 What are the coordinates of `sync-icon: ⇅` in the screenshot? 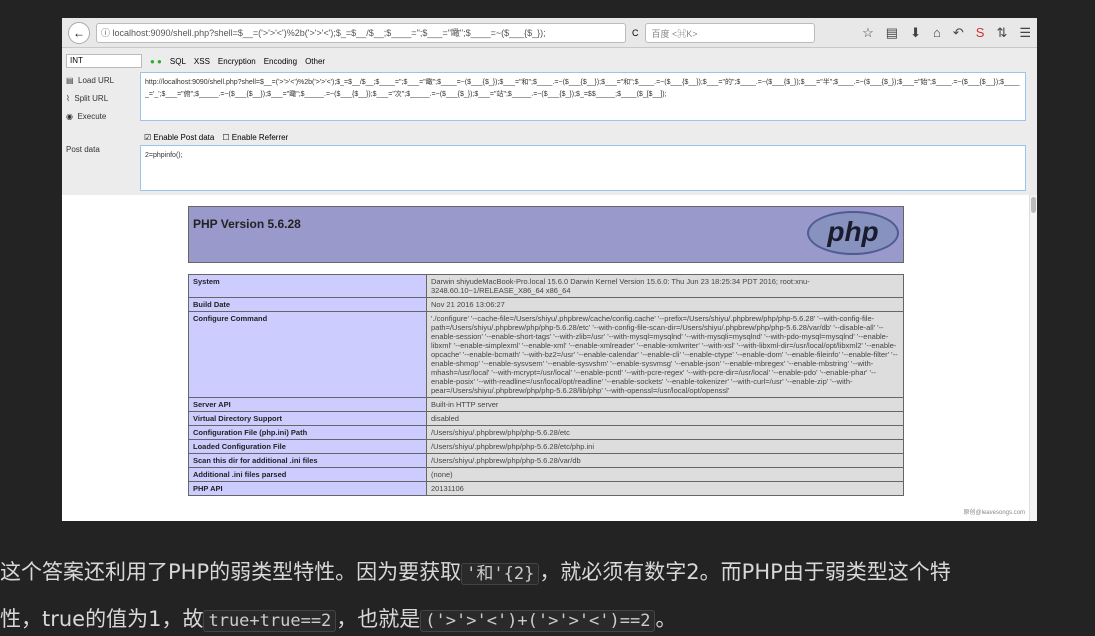 It's located at (1001, 33).